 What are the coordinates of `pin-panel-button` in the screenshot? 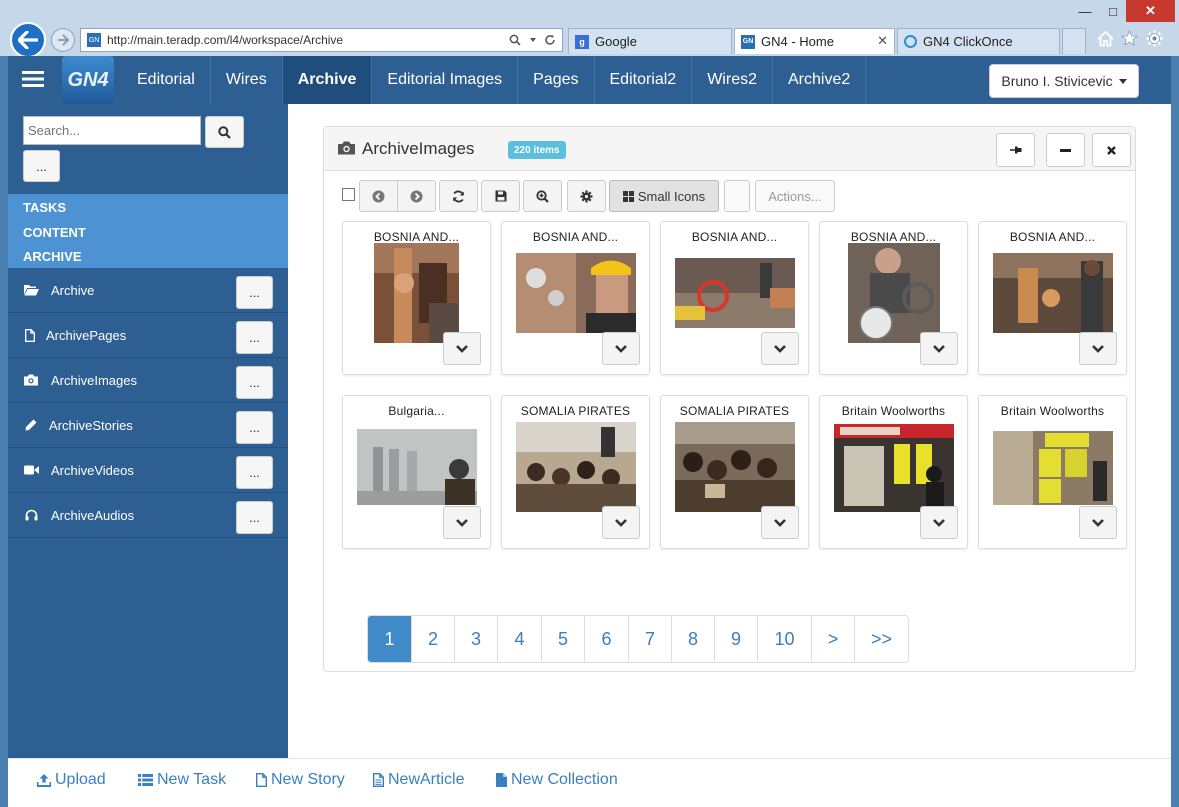 It's located at (1015, 150).